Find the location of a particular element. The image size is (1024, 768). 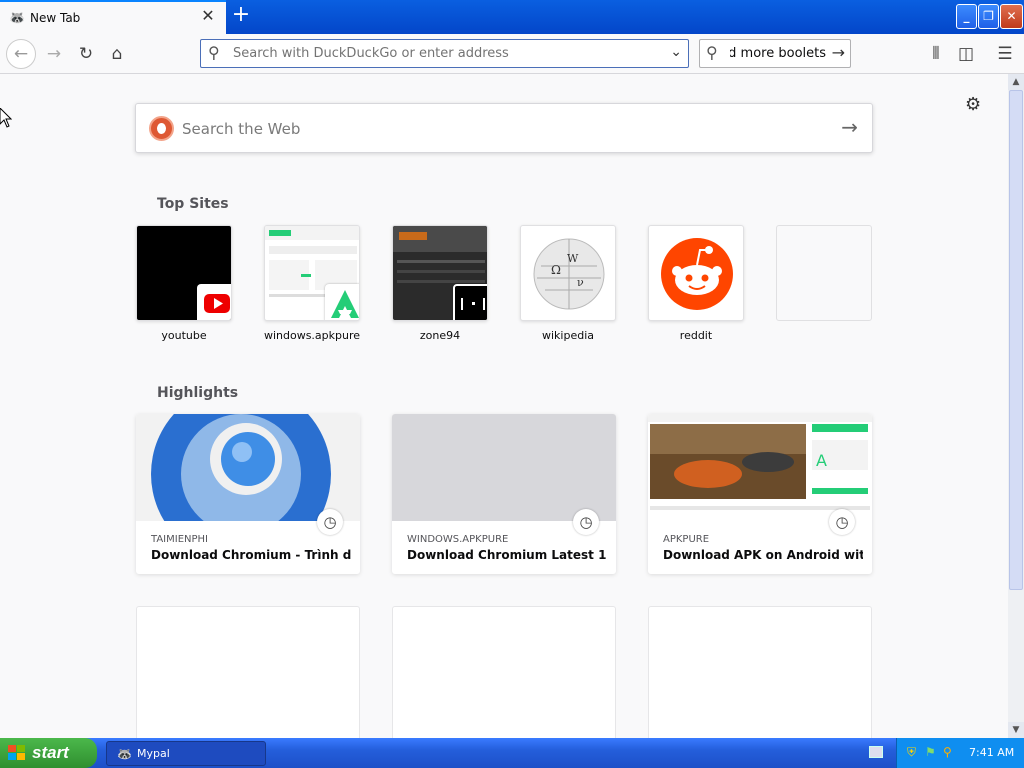

reddit-logo-icon is located at coordinates (697, 274).